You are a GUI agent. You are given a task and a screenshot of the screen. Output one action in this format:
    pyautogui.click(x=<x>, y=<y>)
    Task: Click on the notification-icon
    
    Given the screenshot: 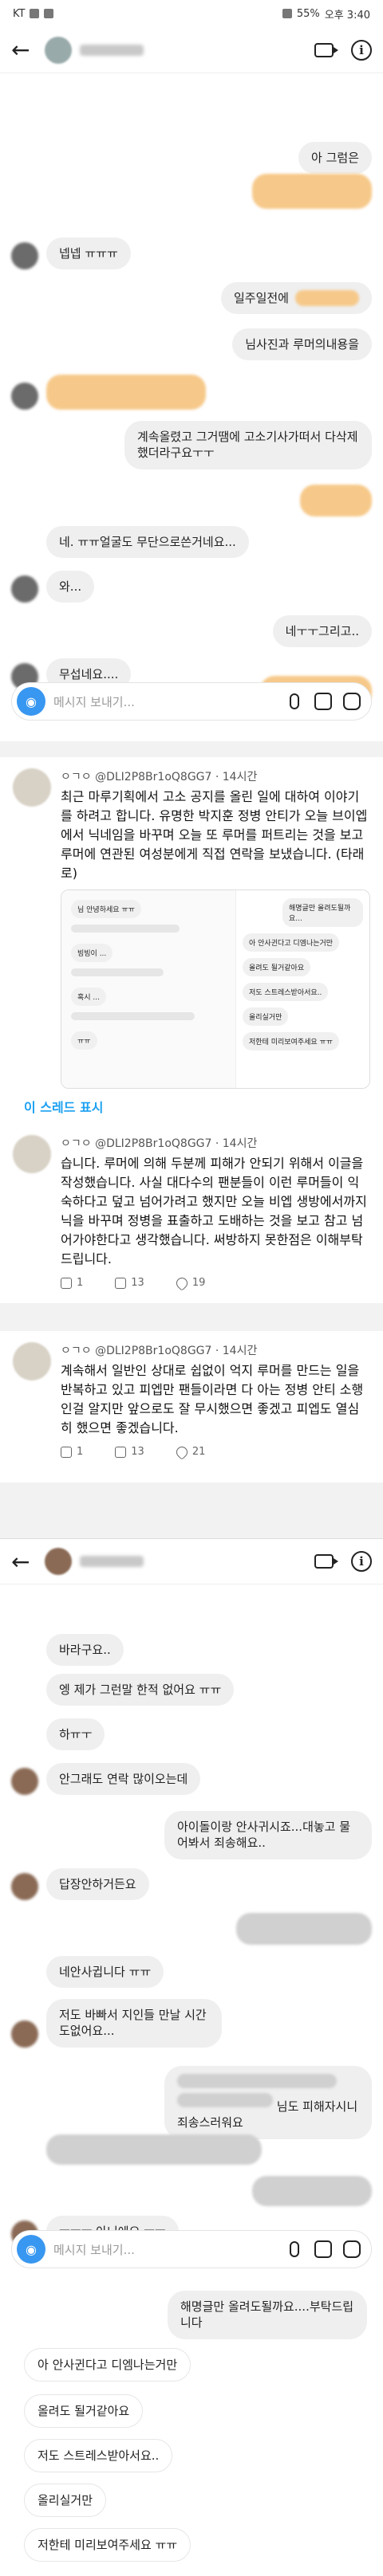 What is the action you would take?
    pyautogui.click(x=35, y=13)
    